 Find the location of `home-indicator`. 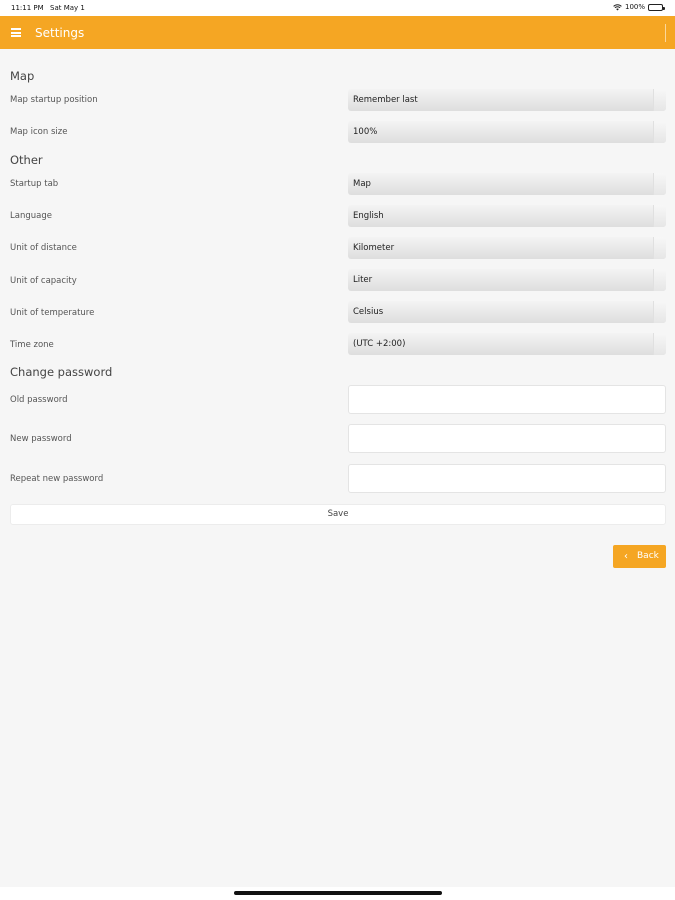

home-indicator is located at coordinates (338, 893).